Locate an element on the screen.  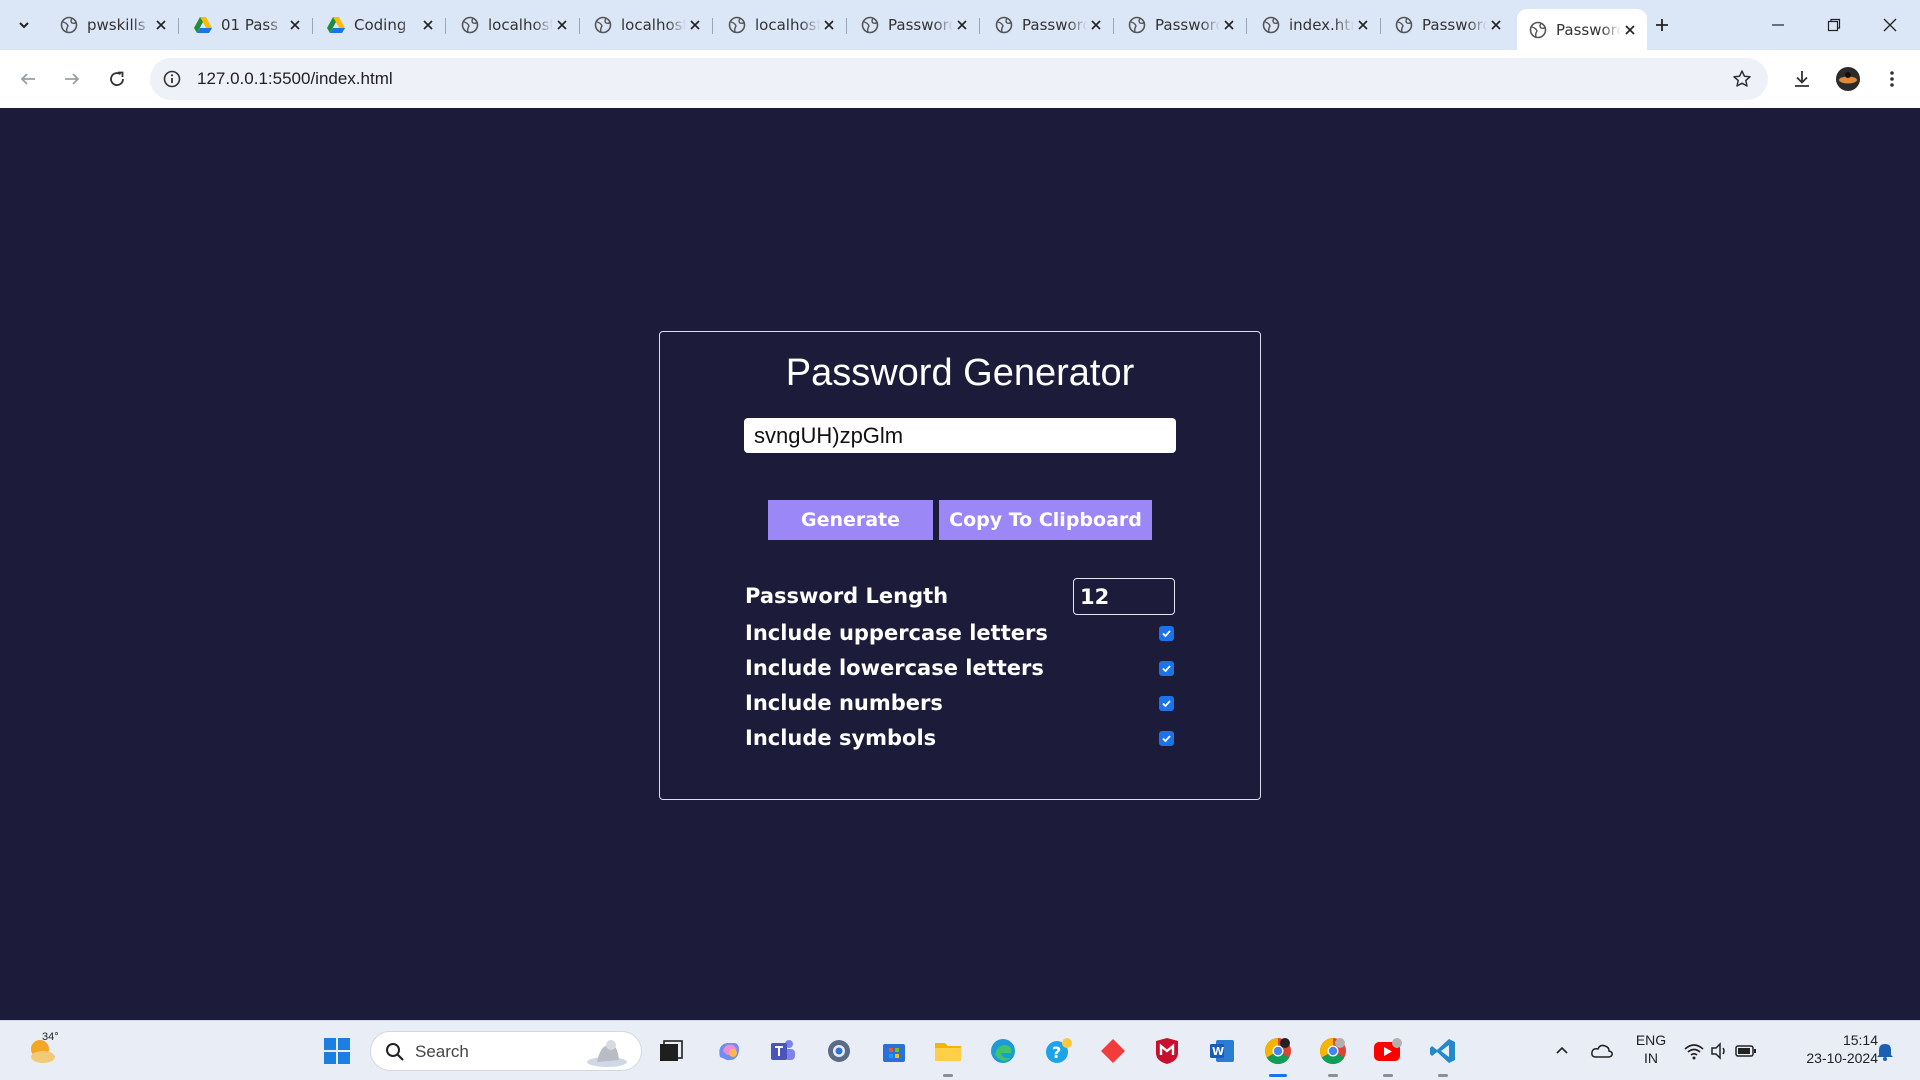
teams-app is located at coordinates (783, 1051).